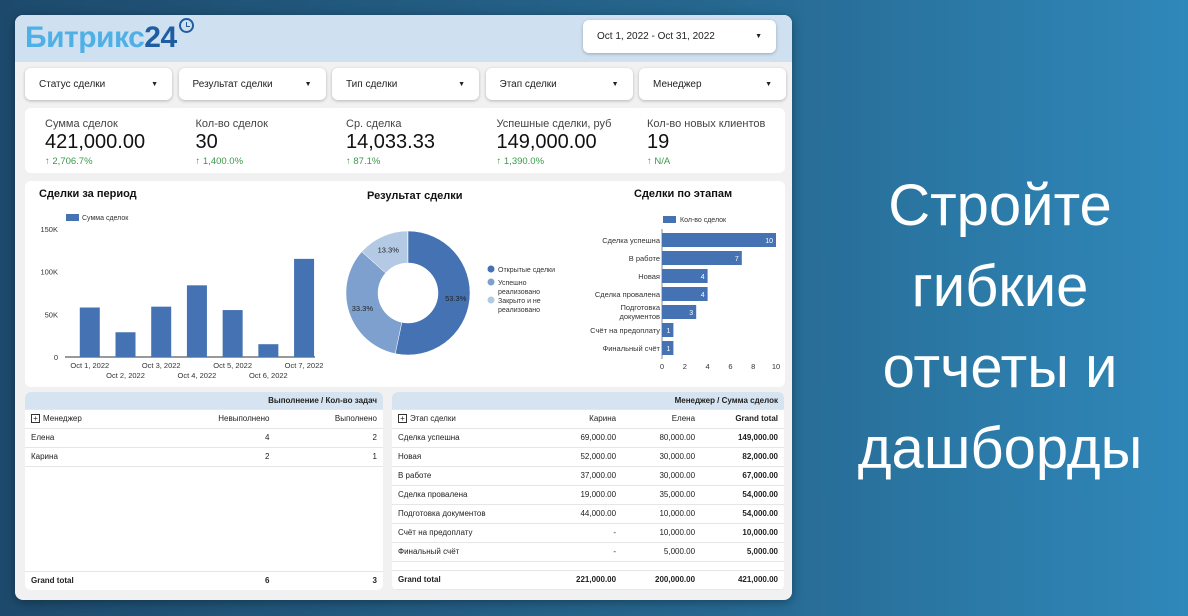  Describe the element at coordinates (212, 419) in the screenshot. I see `column-header: Невыполнено` at that location.